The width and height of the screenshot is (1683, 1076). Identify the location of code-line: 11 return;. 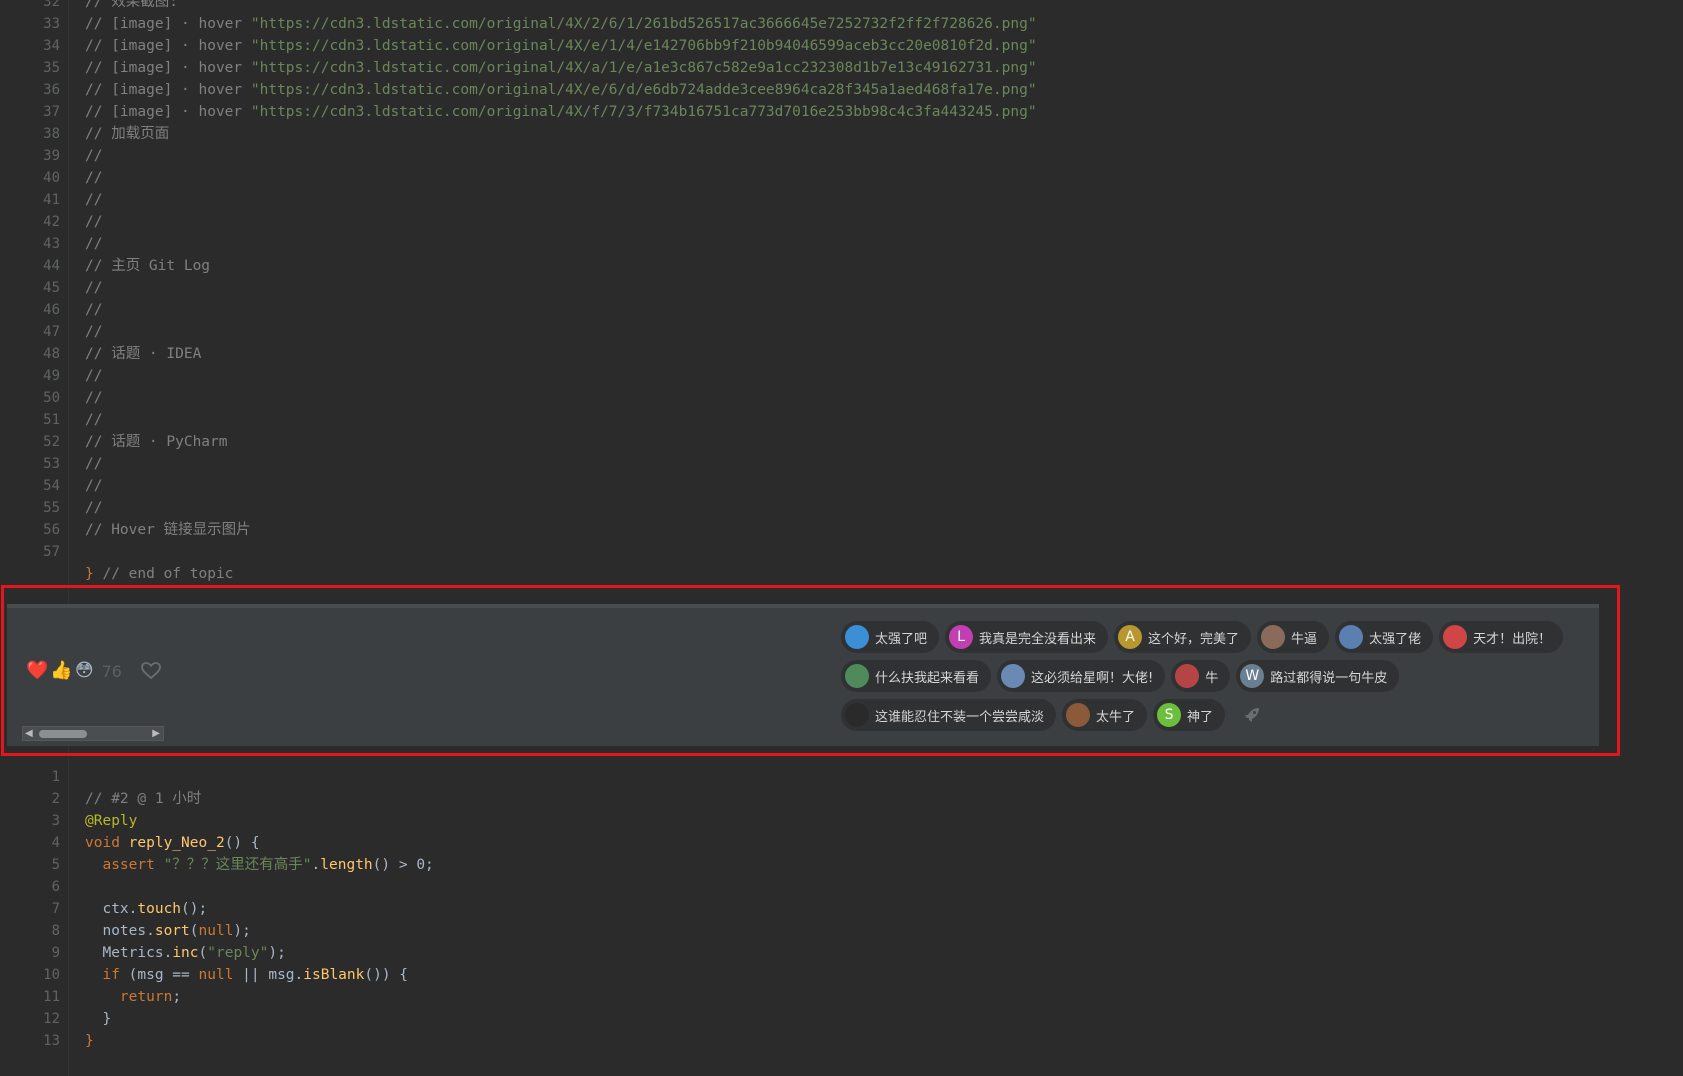
(841, 997).